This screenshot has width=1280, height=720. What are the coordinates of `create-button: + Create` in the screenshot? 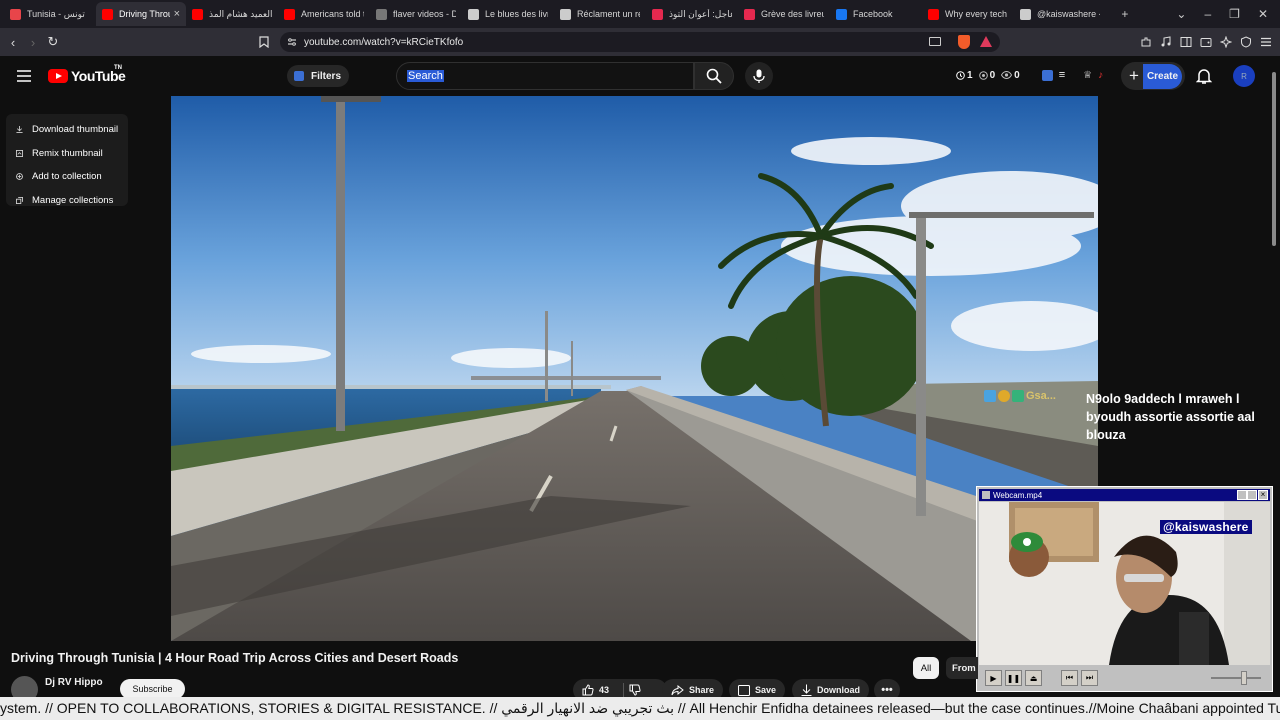 It's located at (1153, 76).